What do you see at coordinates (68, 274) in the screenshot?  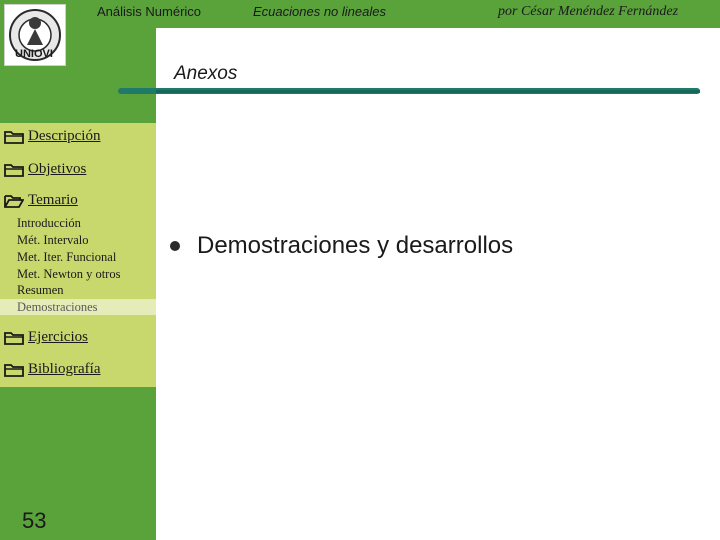 I see `subitem-met-newton: Met. Newton y otros` at bounding box center [68, 274].